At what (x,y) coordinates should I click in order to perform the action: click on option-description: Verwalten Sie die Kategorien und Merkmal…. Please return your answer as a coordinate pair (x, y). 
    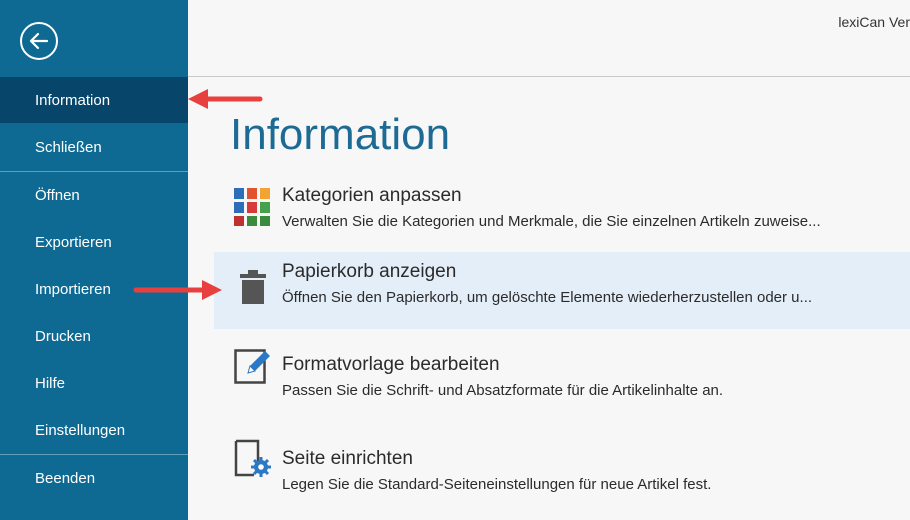
    Looking at the image, I should click on (551, 221).